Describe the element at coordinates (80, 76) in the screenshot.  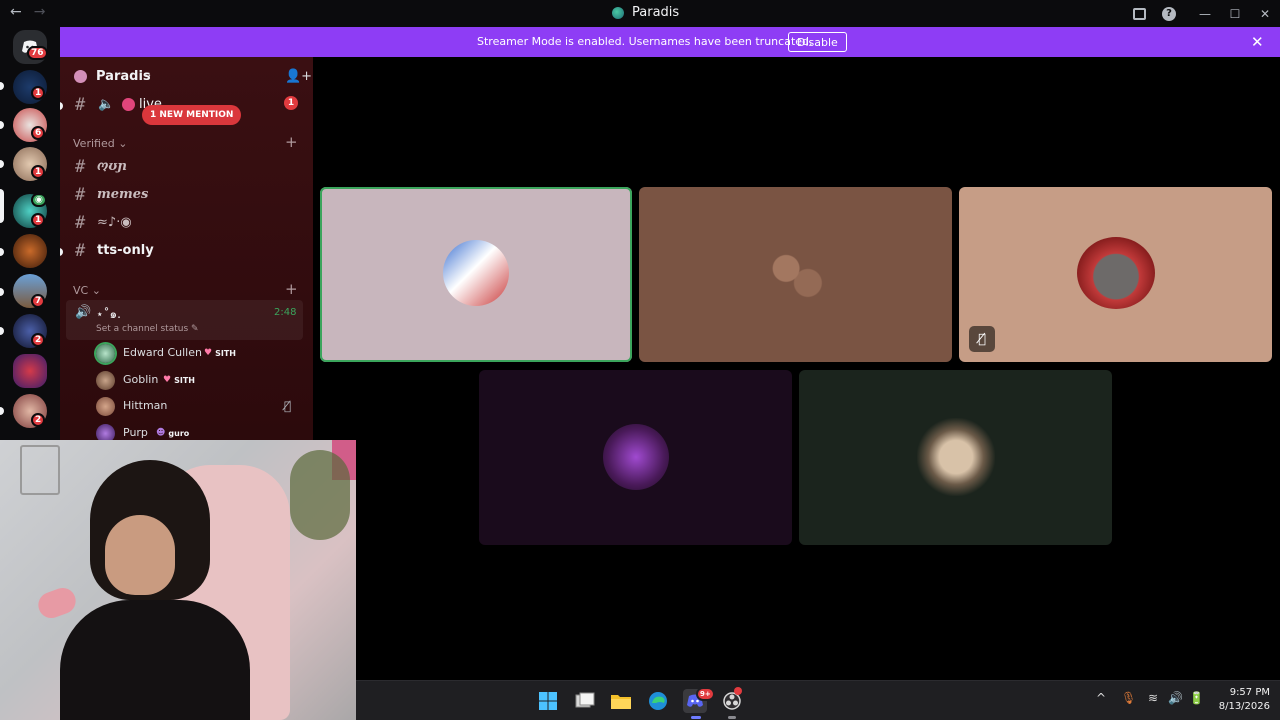
I see `server-icon` at that location.